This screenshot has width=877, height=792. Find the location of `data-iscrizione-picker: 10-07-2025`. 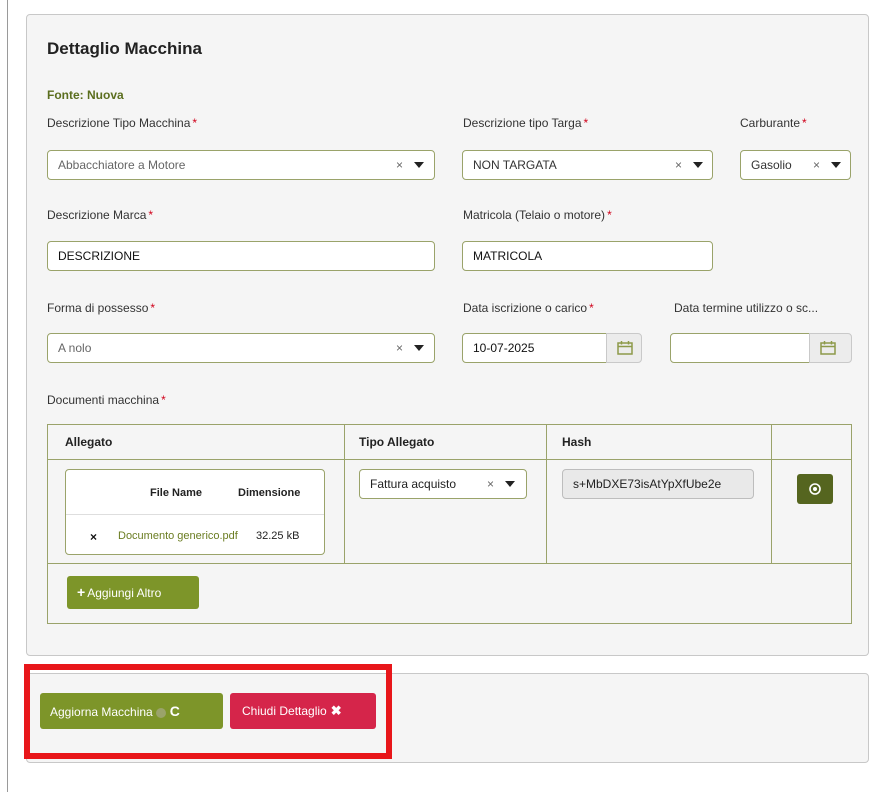

data-iscrizione-picker: 10-07-2025 is located at coordinates (552, 348).